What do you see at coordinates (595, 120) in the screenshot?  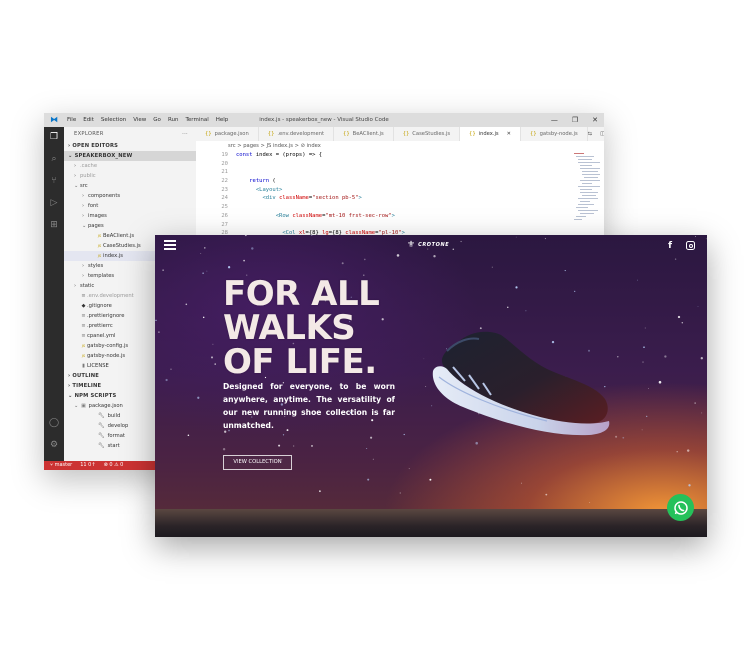 I see `close-button: ✕` at bounding box center [595, 120].